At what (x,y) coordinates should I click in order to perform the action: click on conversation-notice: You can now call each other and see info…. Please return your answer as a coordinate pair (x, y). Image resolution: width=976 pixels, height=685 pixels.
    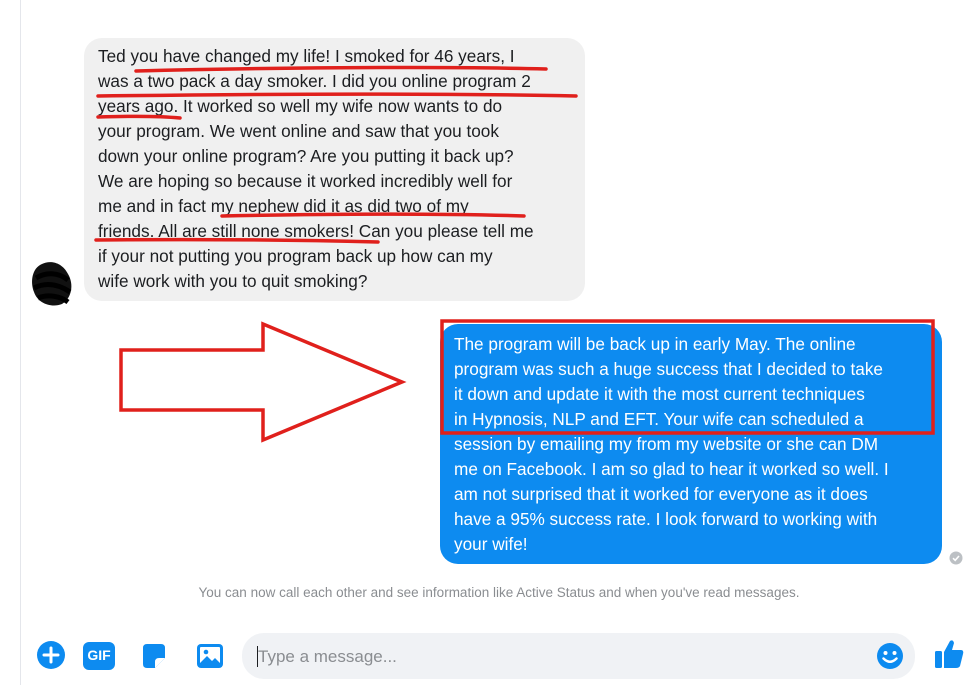
    Looking at the image, I should click on (499, 592).